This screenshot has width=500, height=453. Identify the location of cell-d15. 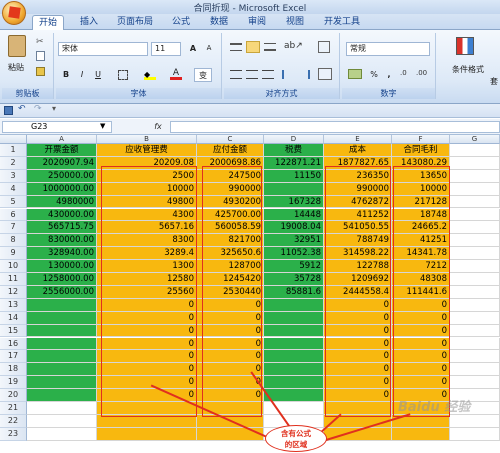
(294, 331).